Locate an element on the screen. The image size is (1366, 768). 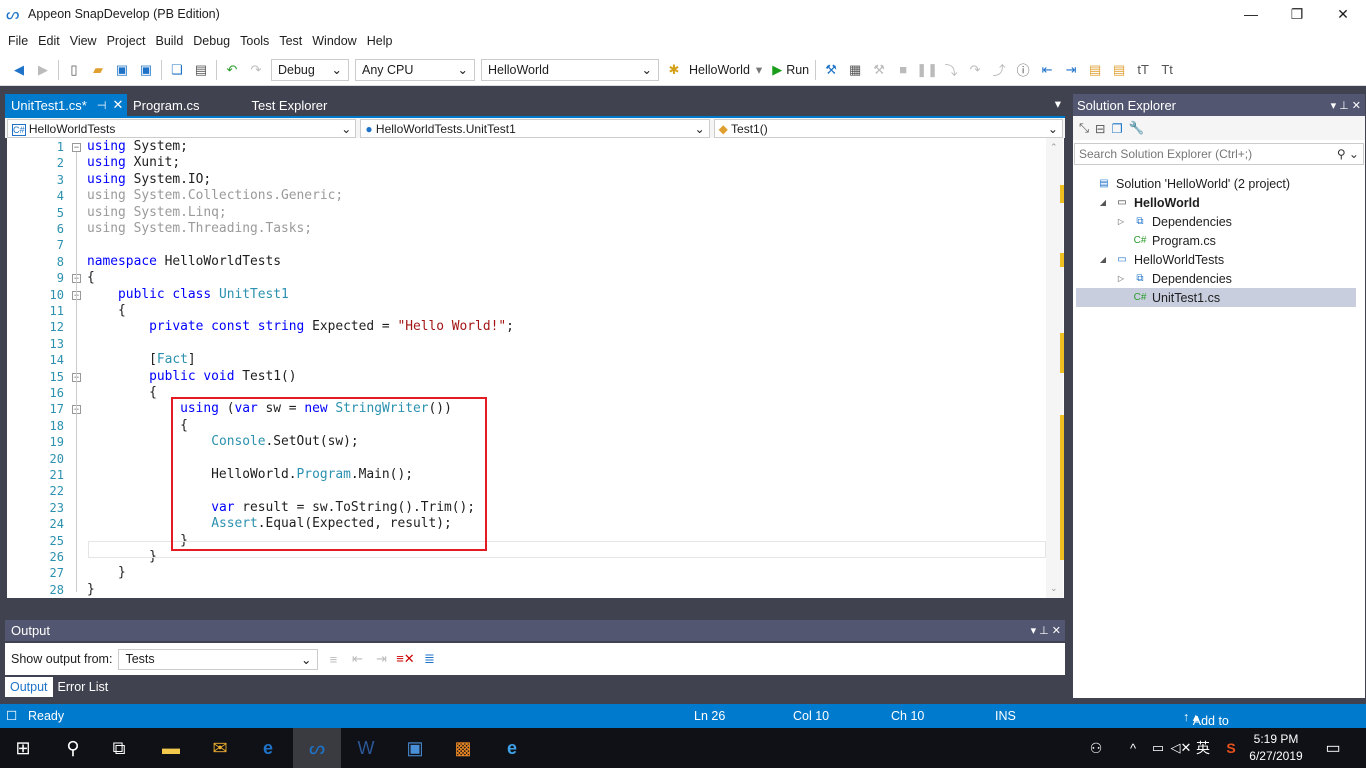
maximize-button: ❐ is located at coordinates (1297, 14).